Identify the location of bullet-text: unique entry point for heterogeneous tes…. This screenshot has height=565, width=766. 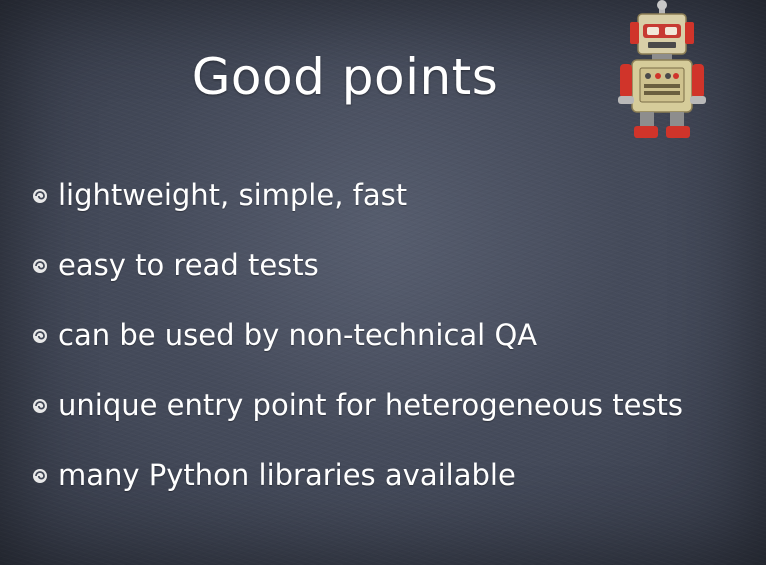
(371, 405).